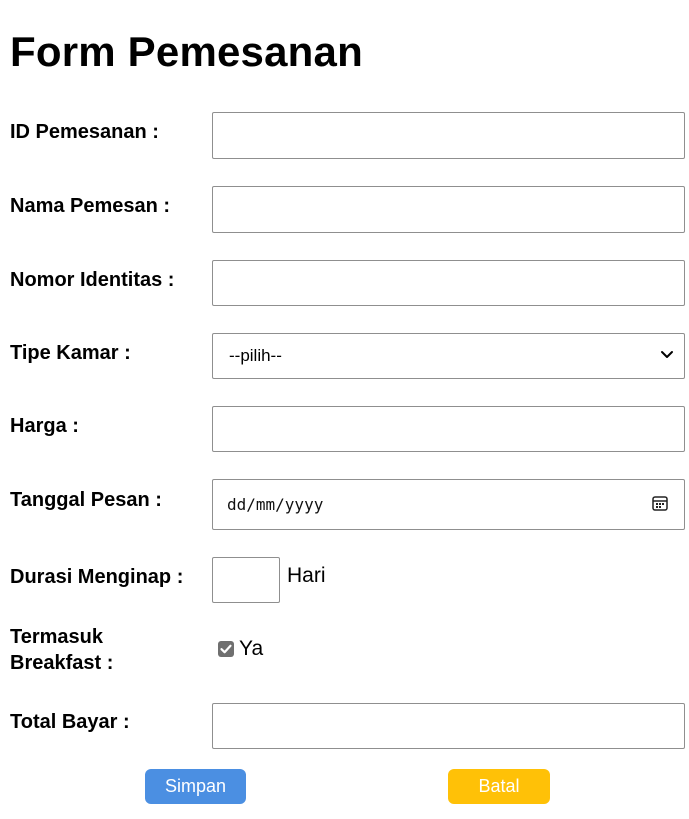 The image size is (689, 819). I want to click on id-pemesanan-input, so click(448, 135).